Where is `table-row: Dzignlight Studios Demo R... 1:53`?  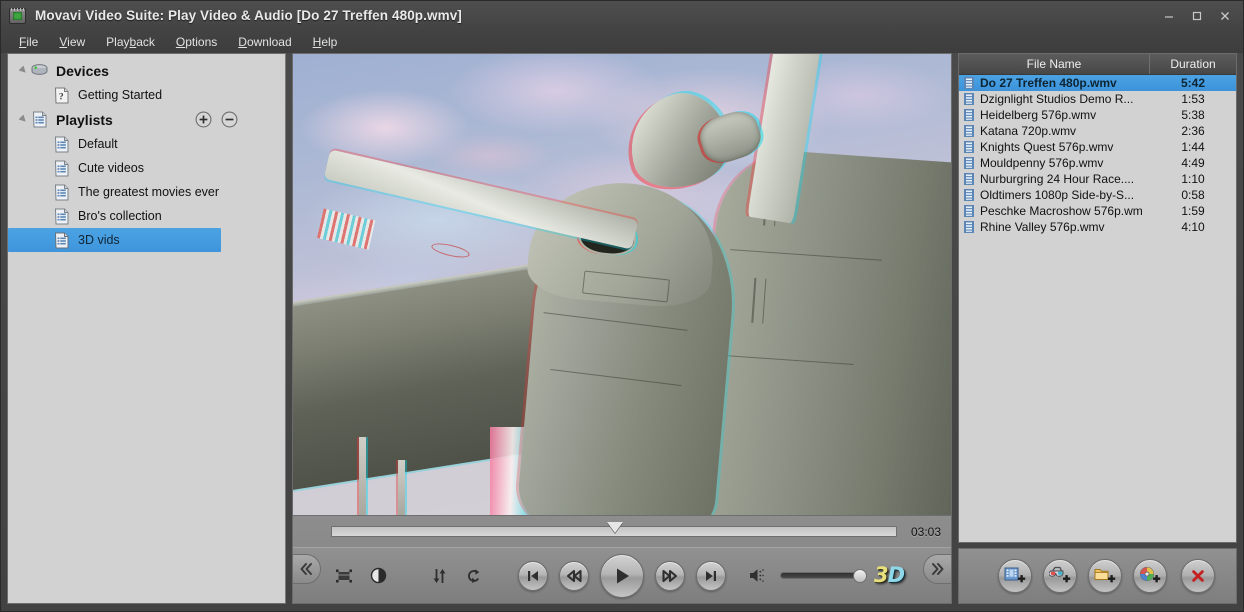 table-row: Dzignlight Studios Demo R... 1:53 is located at coordinates (1097, 99).